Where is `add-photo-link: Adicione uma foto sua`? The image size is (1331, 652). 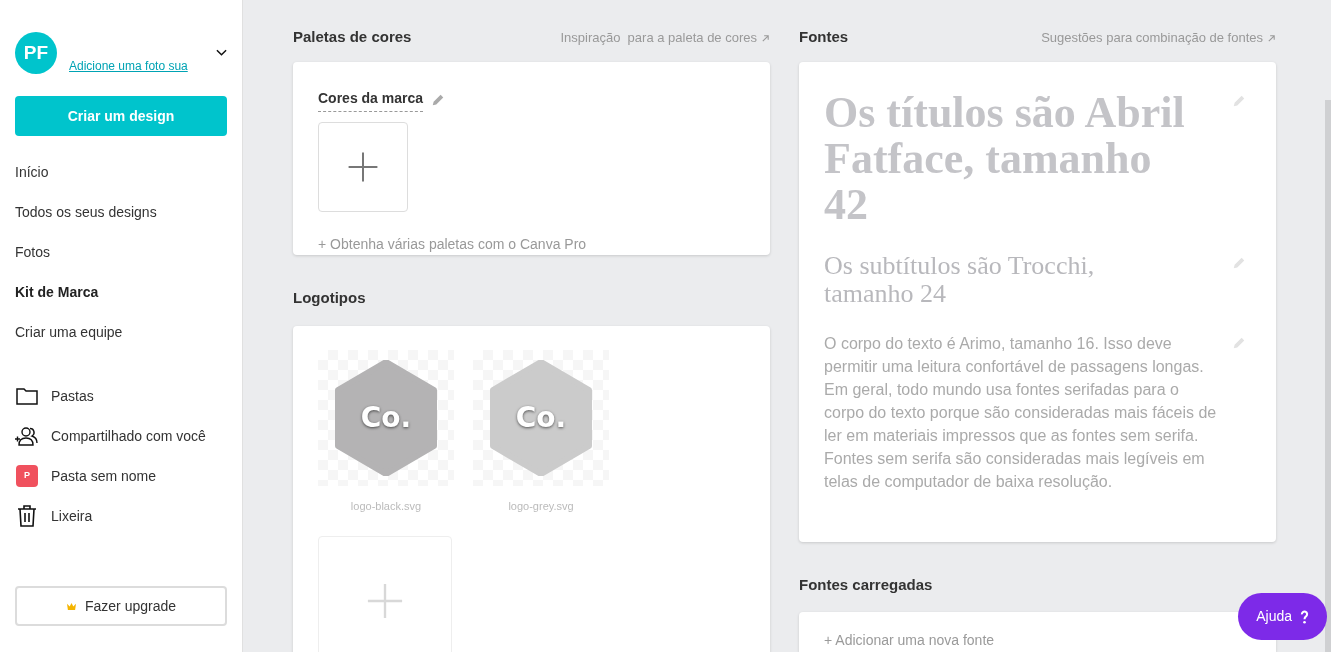
add-photo-link: Adicione uma foto sua is located at coordinates (128, 66).